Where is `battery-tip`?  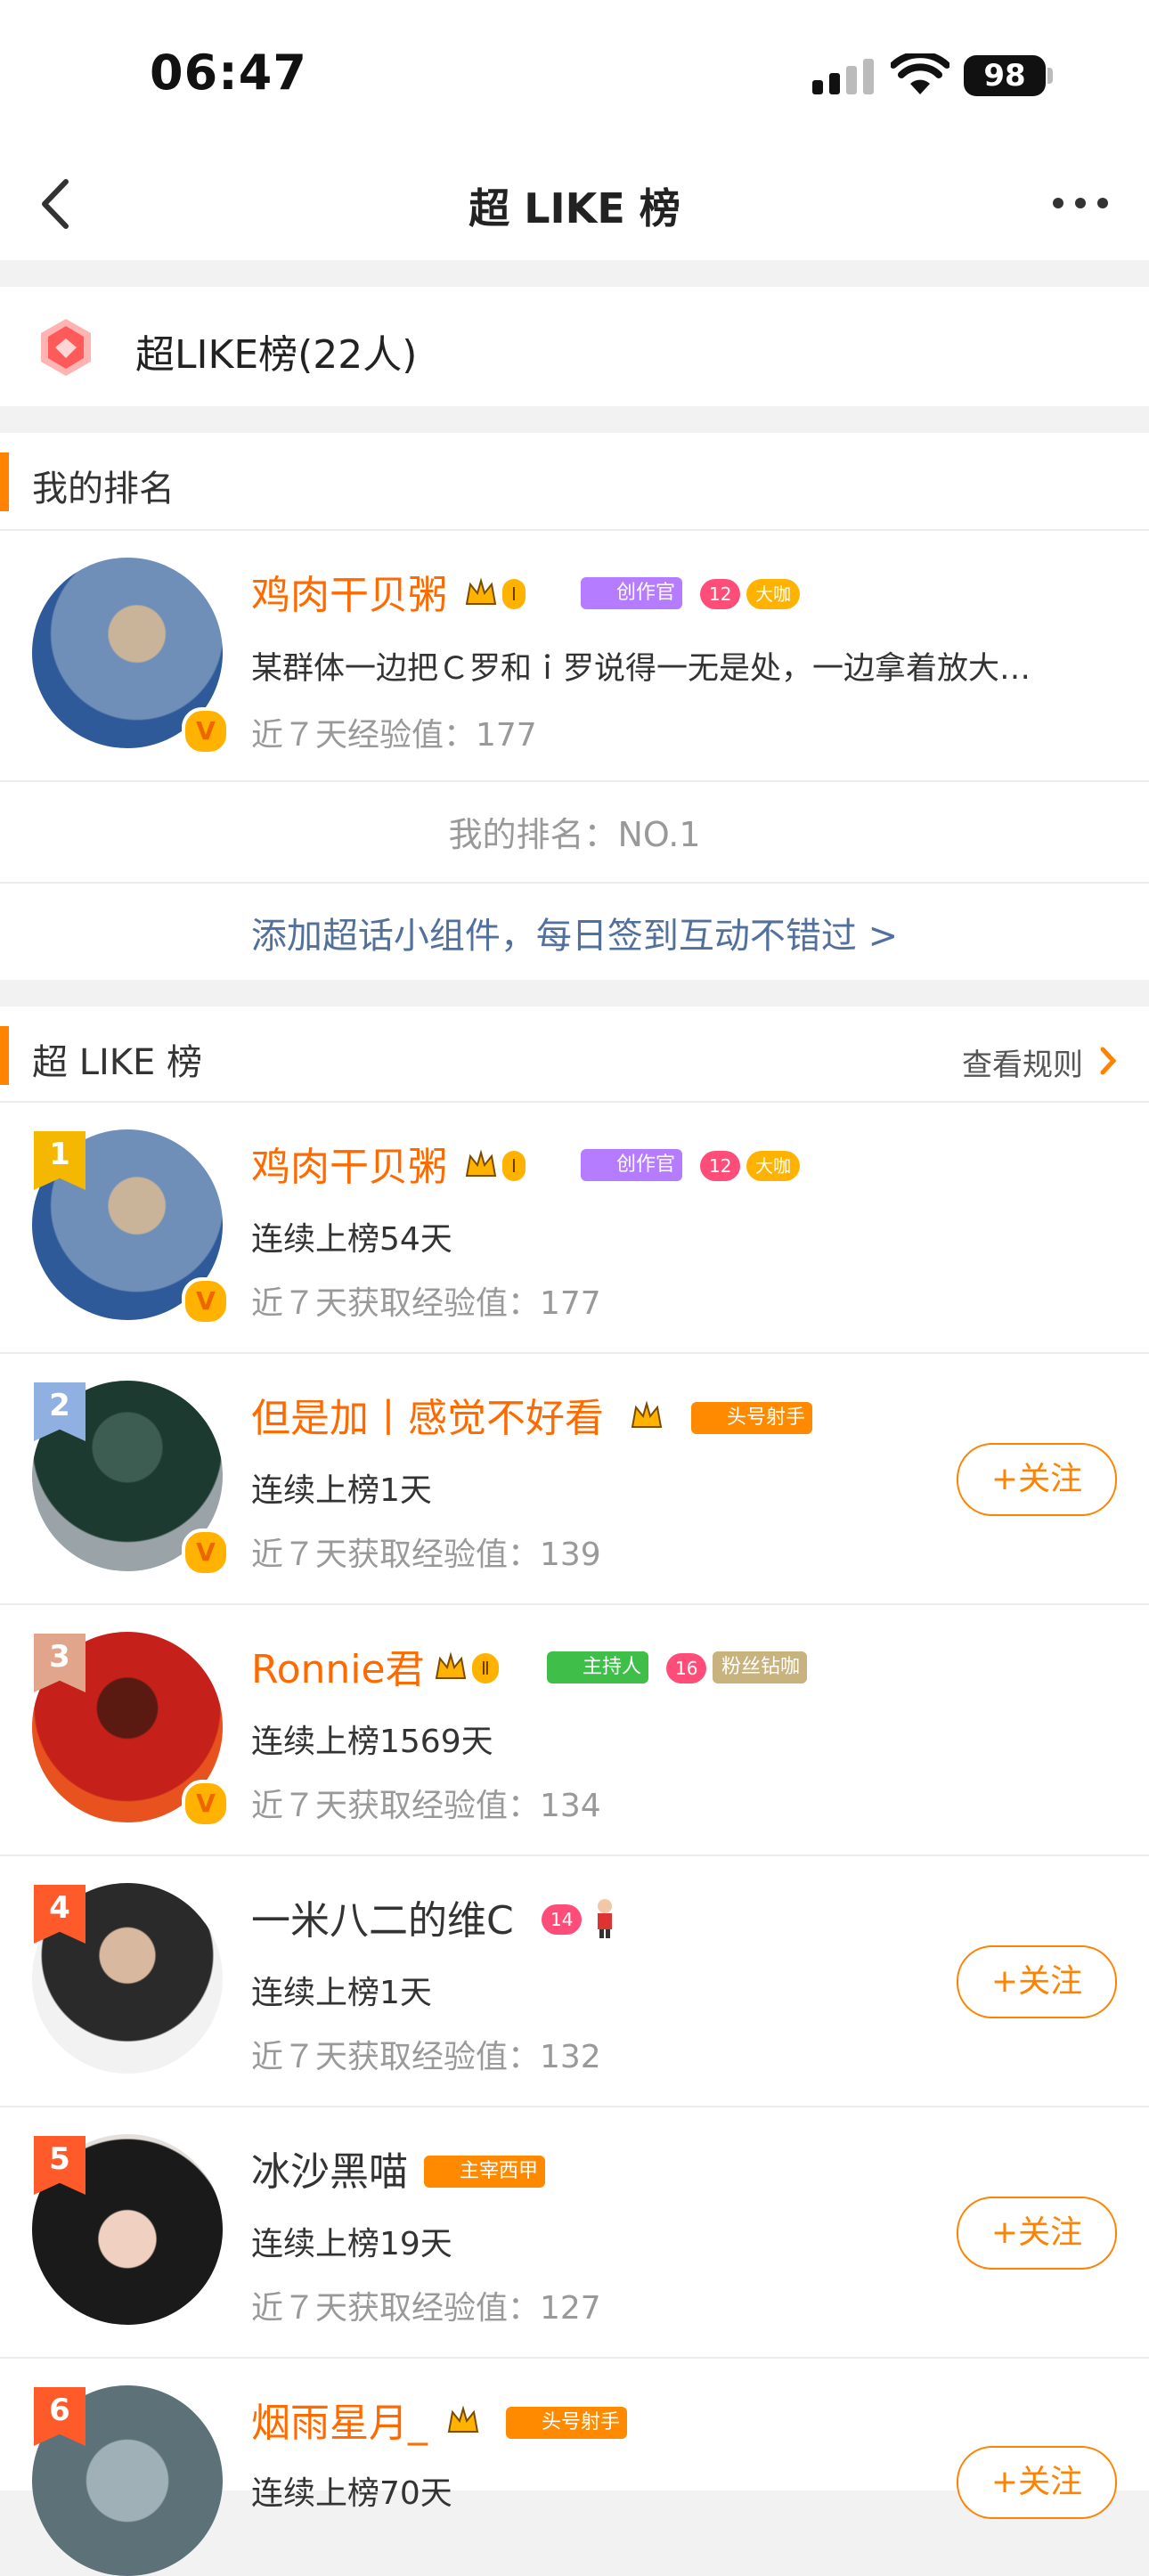 battery-tip is located at coordinates (1050, 76).